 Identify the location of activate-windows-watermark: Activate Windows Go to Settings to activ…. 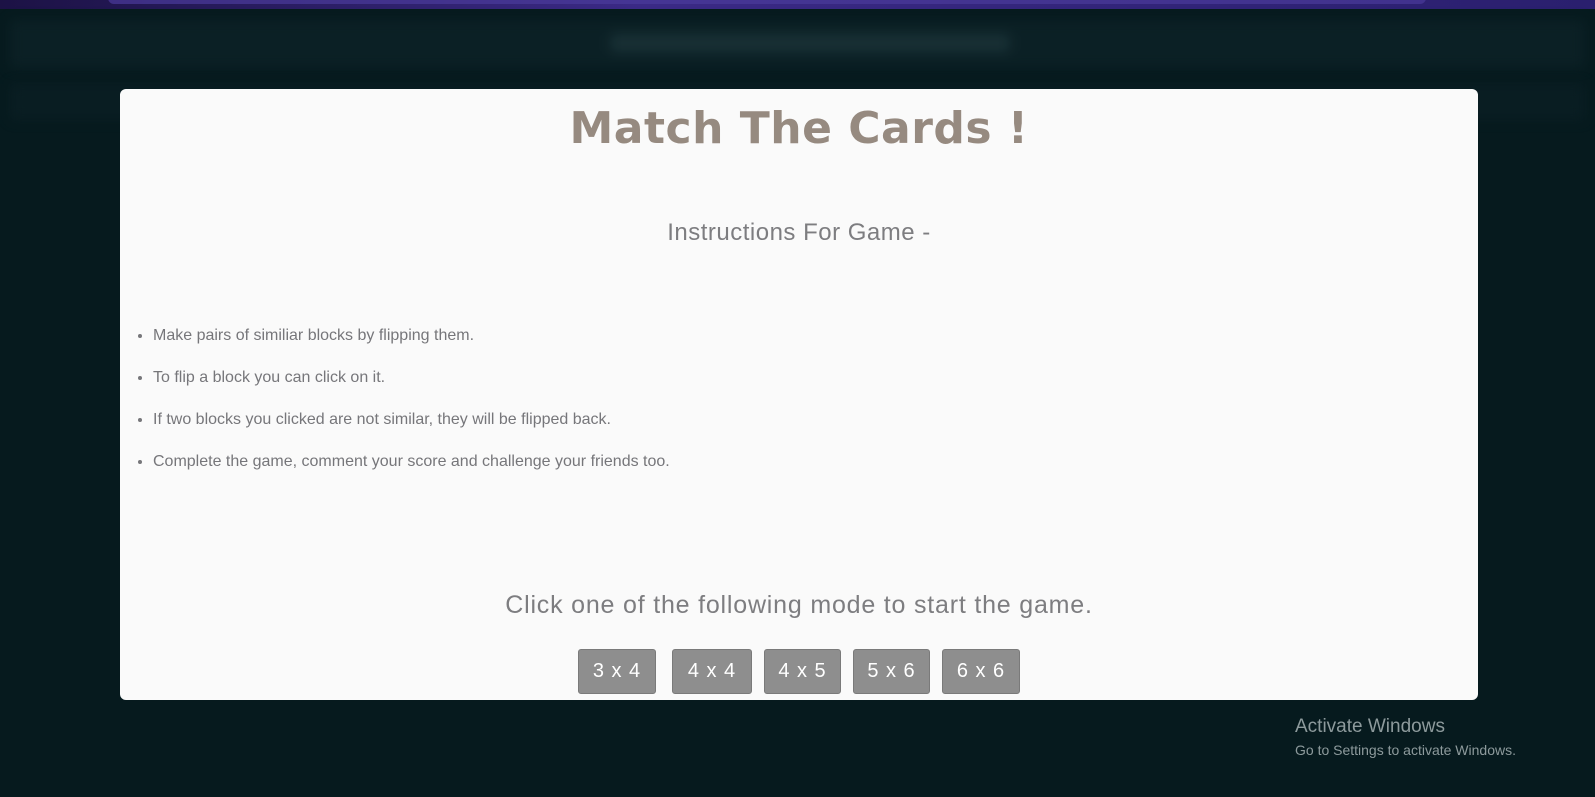
(1405, 738).